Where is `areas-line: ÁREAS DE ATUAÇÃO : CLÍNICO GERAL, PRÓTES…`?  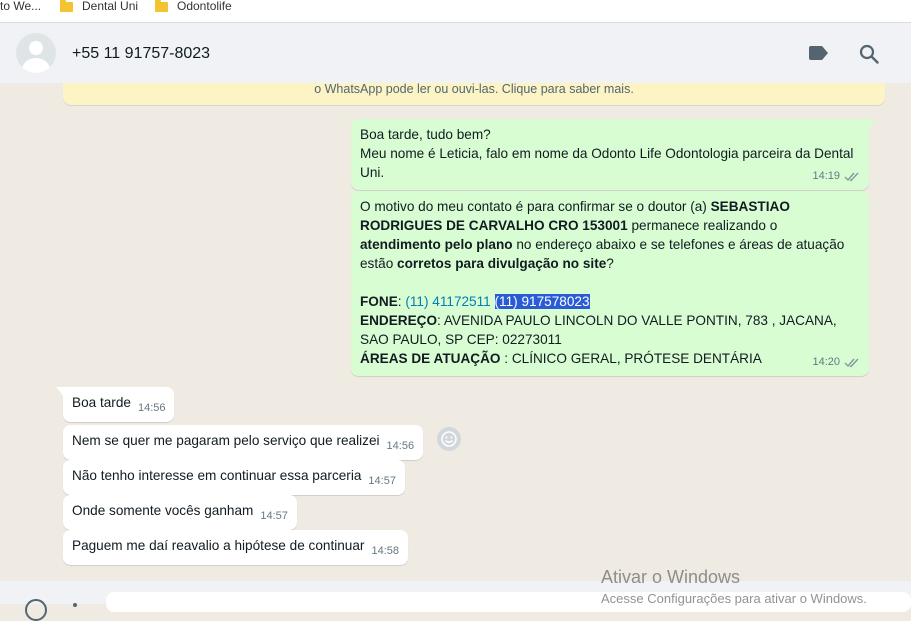 areas-line: ÁREAS DE ATUAÇÃO : CLÍNICO GERAL, PRÓTES… is located at coordinates (610, 358).